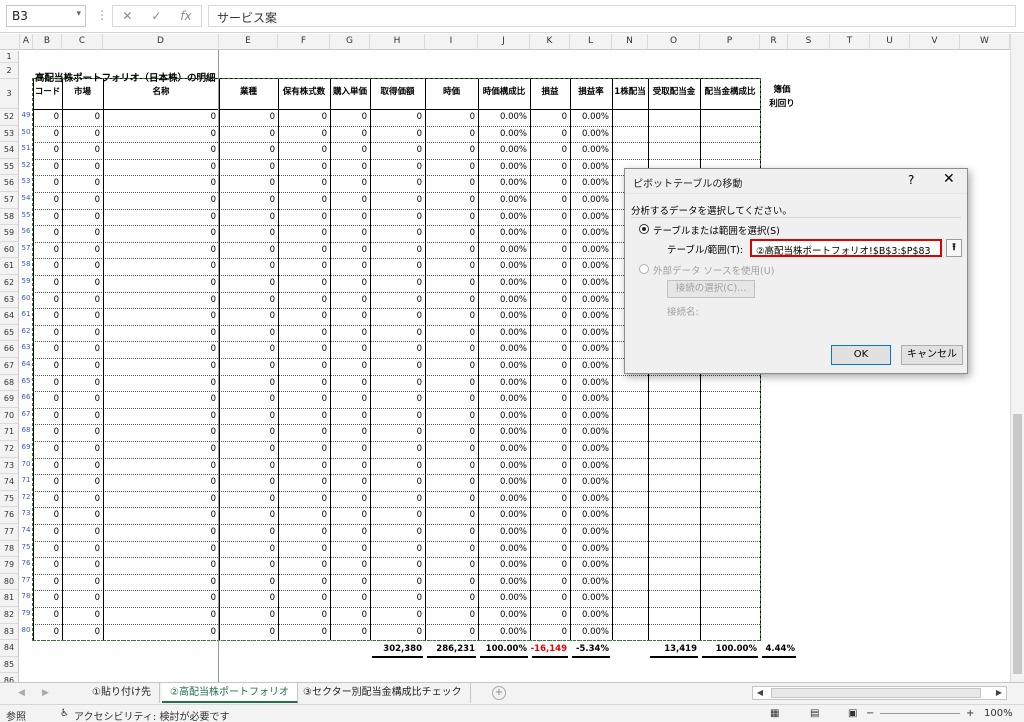  I want to click on row-header: 73, so click(9, 466).